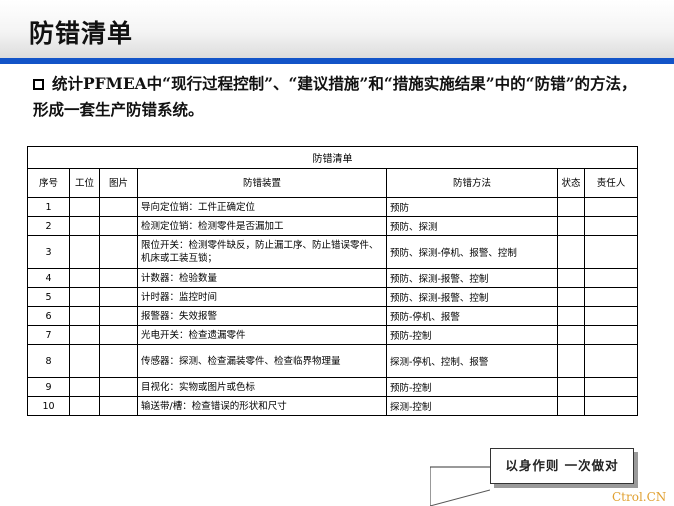 This screenshot has width=674, height=506. I want to click on table-row: 9 目视化：实物或图片或色标 预防-控制, so click(333, 387).